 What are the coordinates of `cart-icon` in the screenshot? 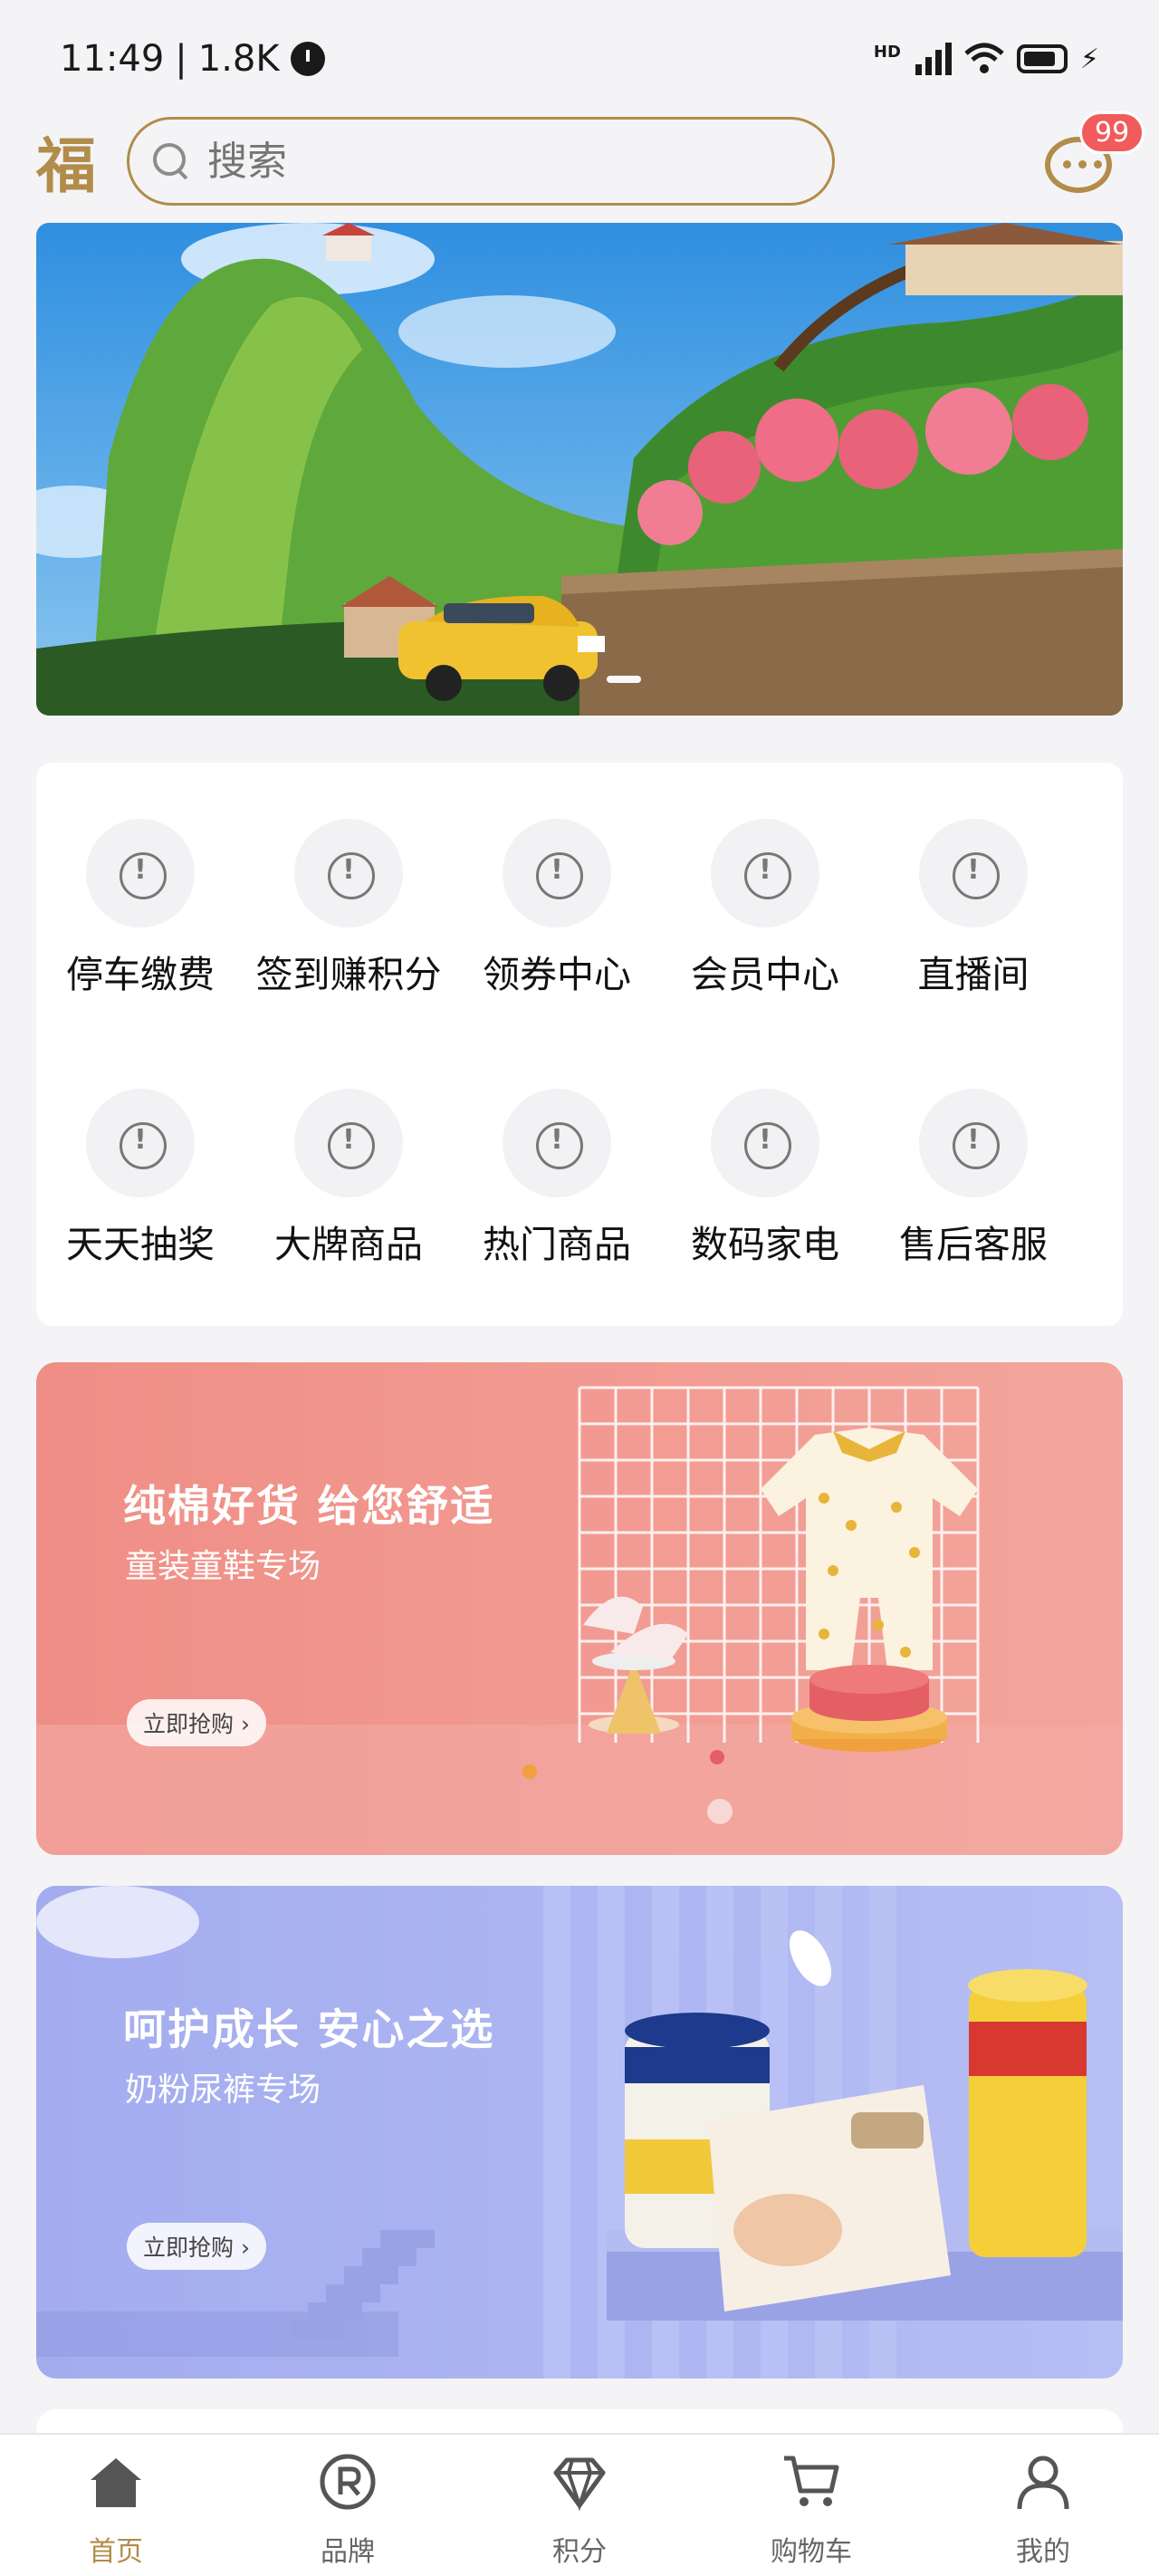 It's located at (812, 2481).